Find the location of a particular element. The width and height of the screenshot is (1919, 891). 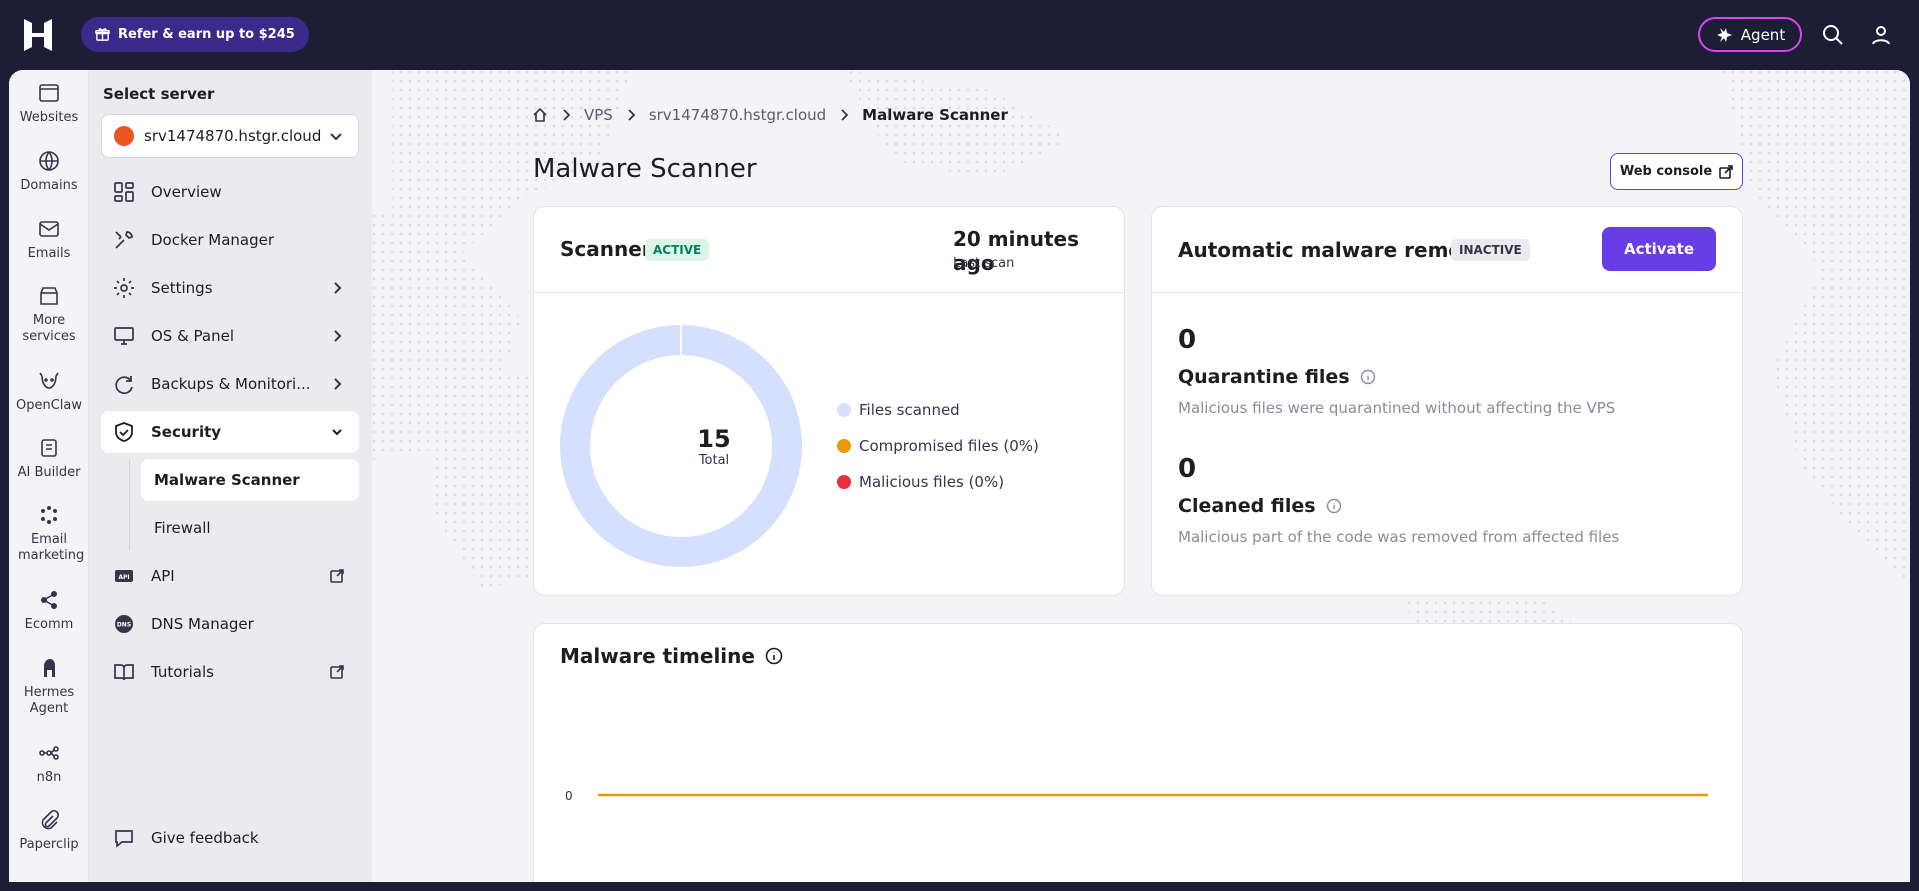

nav-dns-manager: DNS DNS Manager is located at coordinates (230, 624).